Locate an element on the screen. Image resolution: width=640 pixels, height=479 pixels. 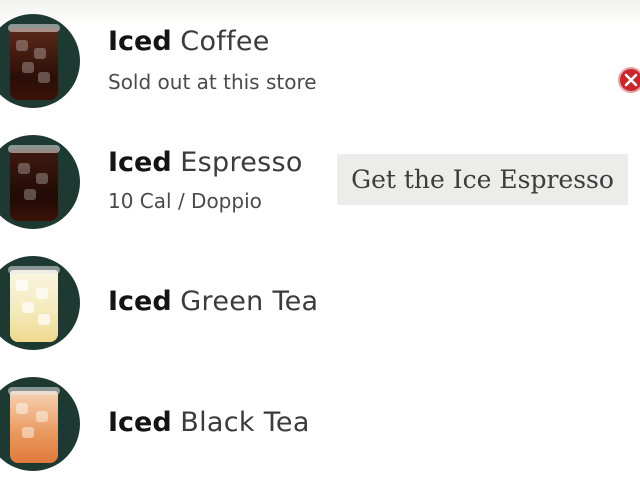
item-title: Iced Coffee is located at coordinates (189, 41).